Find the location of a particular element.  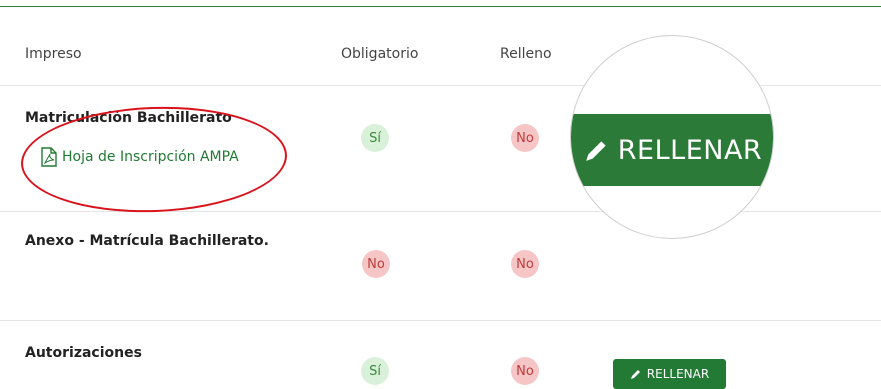

column-header-required: Obligatorio is located at coordinates (380, 54).